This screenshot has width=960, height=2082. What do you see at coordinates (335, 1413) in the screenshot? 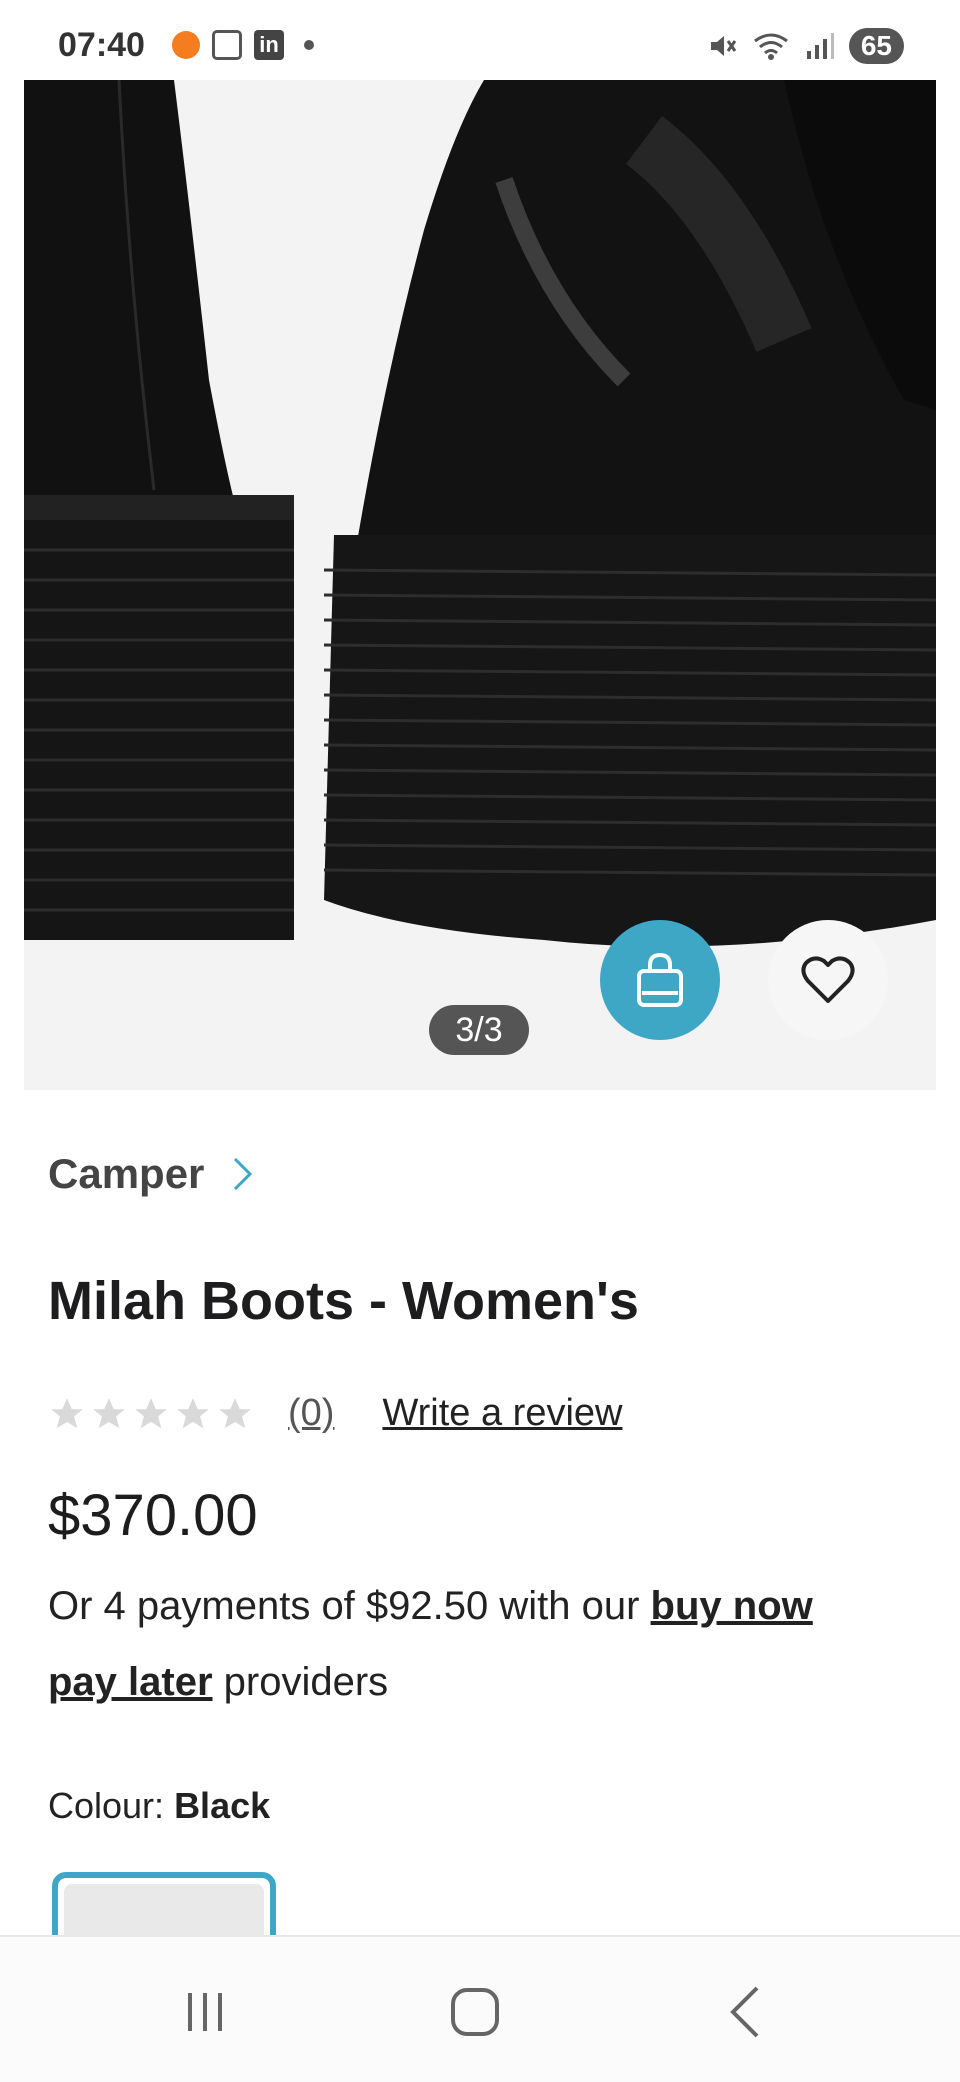
I see `rating-row: (0) Write a review` at bounding box center [335, 1413].